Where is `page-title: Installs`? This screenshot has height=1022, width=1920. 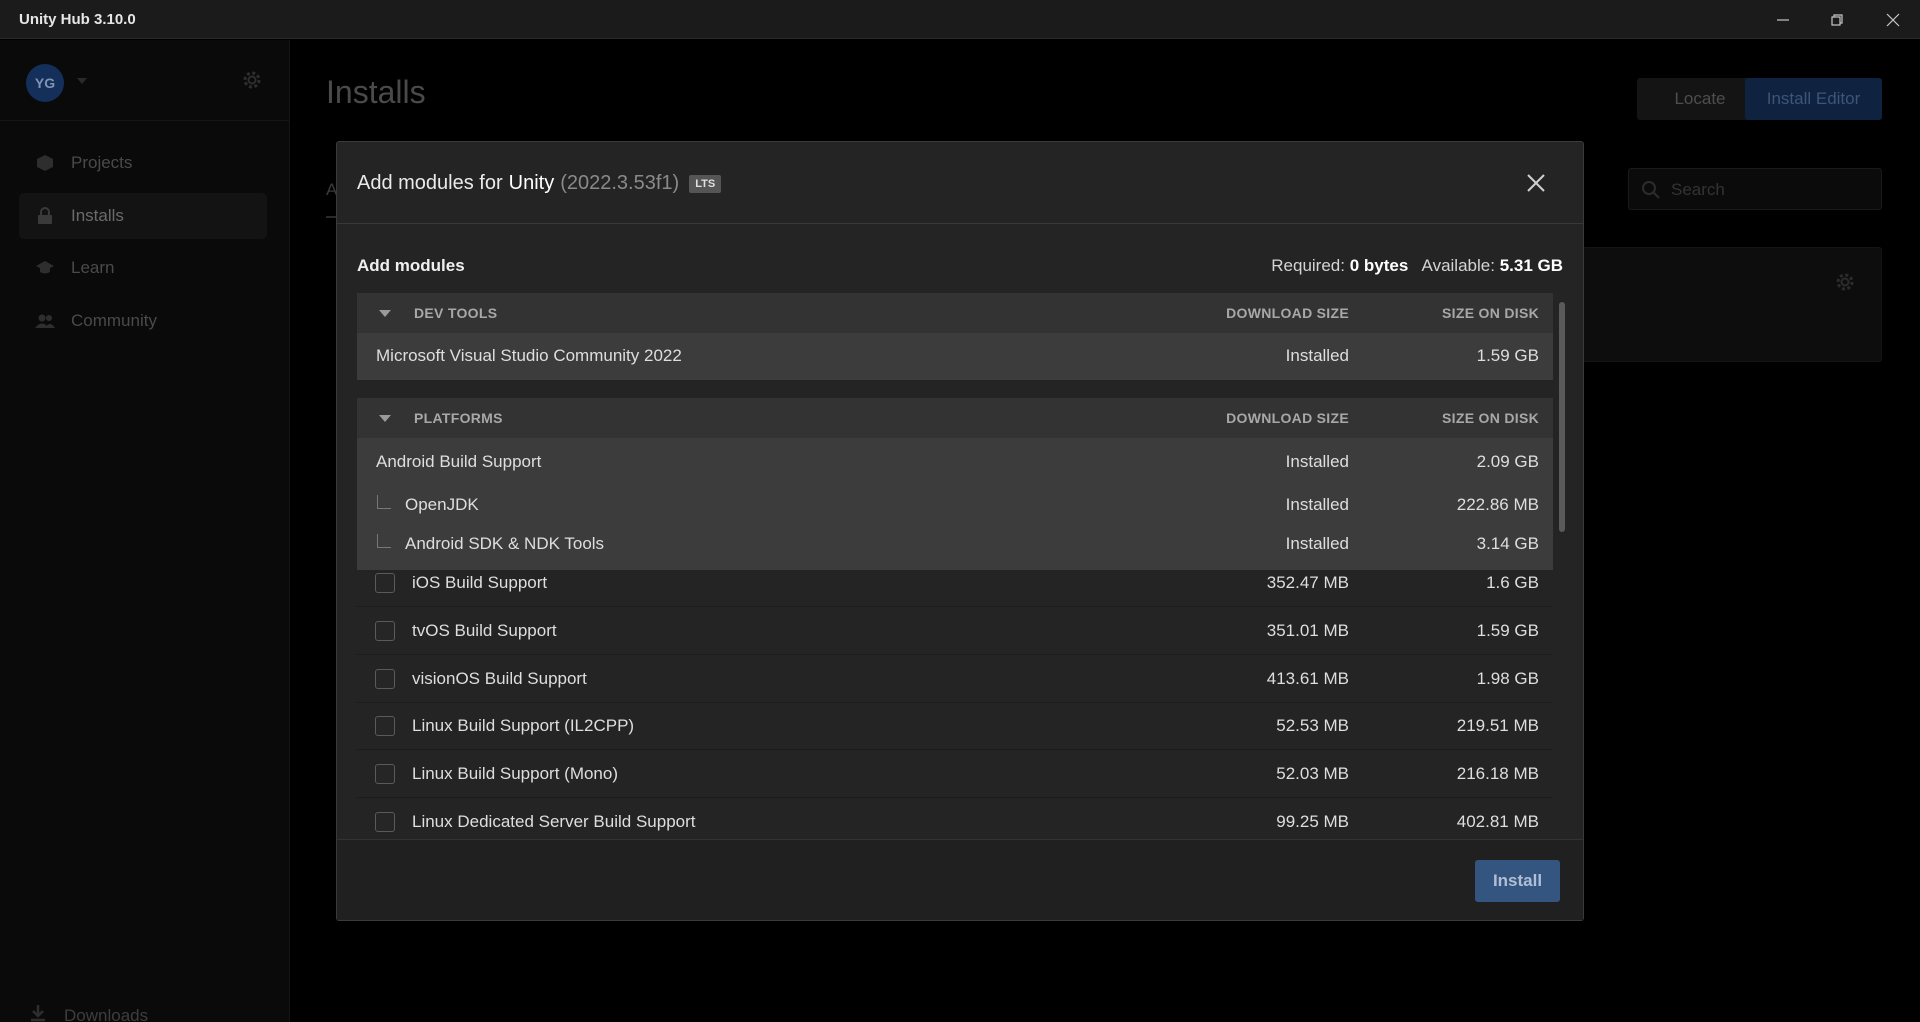 page-title: Installs is located at coordinates (376, 92).